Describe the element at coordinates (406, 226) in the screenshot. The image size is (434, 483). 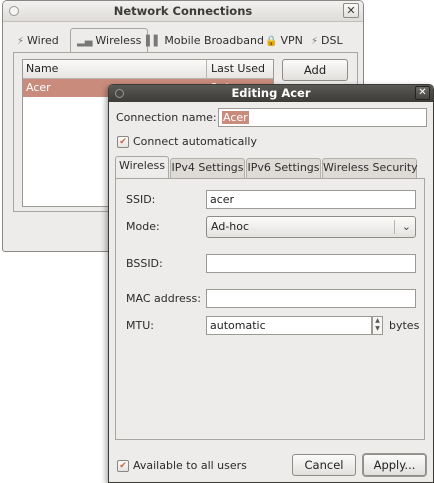
I see `chevron-down-icon: ⌄` at that location.